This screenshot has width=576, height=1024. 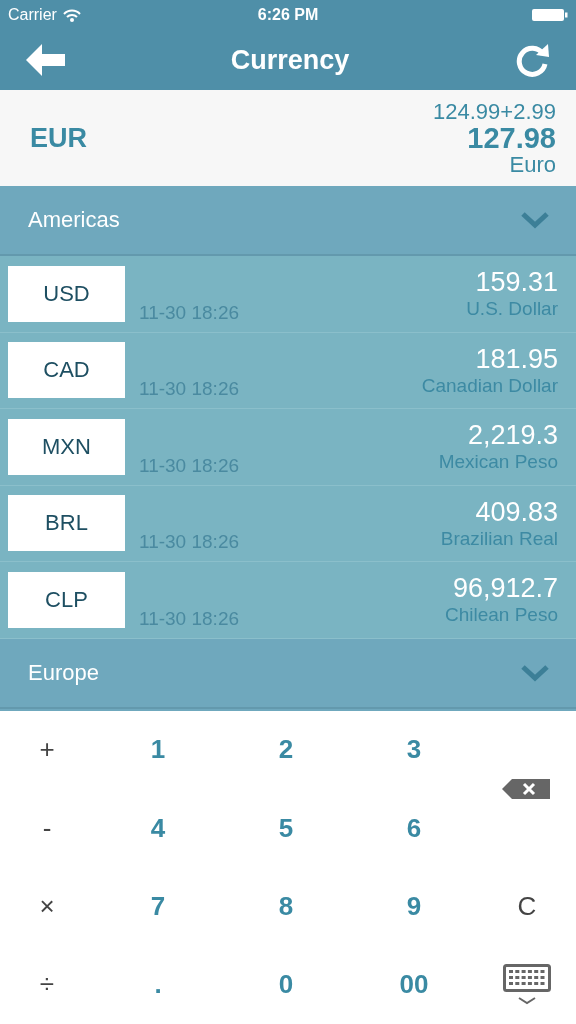 What do you see at coordinates (499, 538) in the screenshot?
I see `currency-name: Brazilian Real` at bounding box center [499, 538].